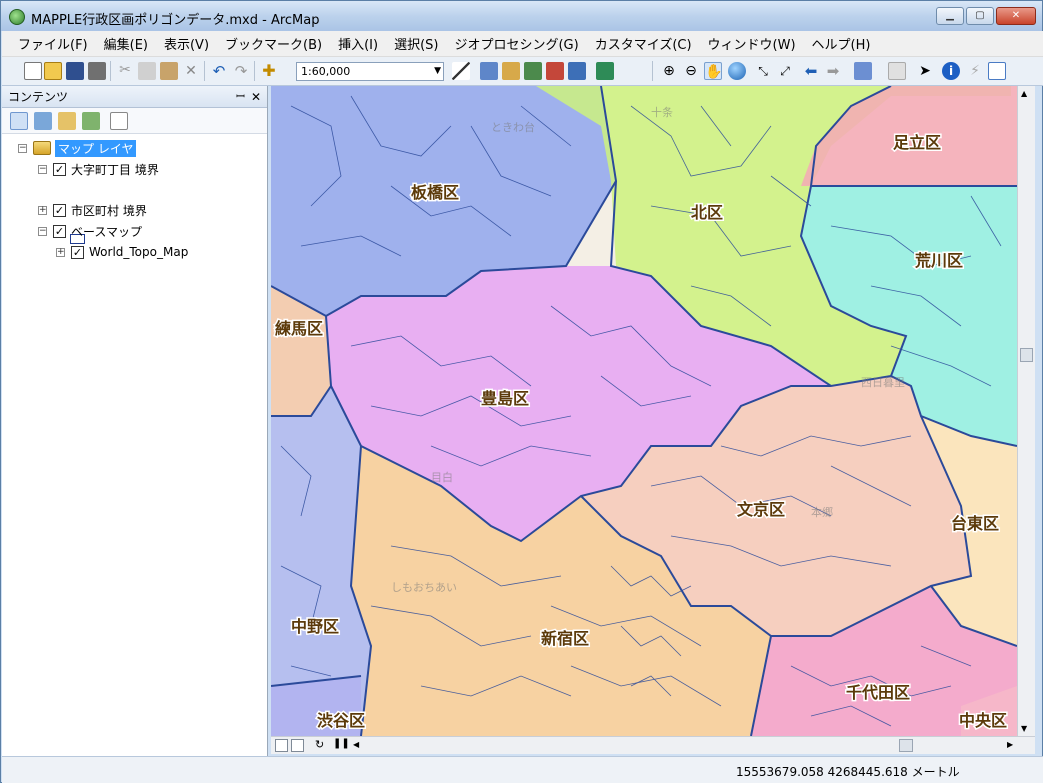 This screenshot has height=783, width=1043. Describe the element at coordinates (115, 169) in the screenshot. I see `layer-name: 大字町丁目 境界` at that location.